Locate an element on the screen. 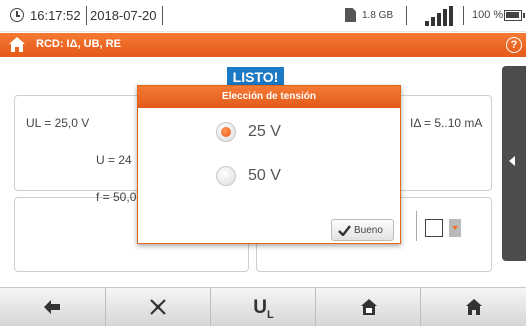 This screenshot has height=326, width=526. ia-readout: IΔ = 5..10 mA is located at coordinates (446, 123).